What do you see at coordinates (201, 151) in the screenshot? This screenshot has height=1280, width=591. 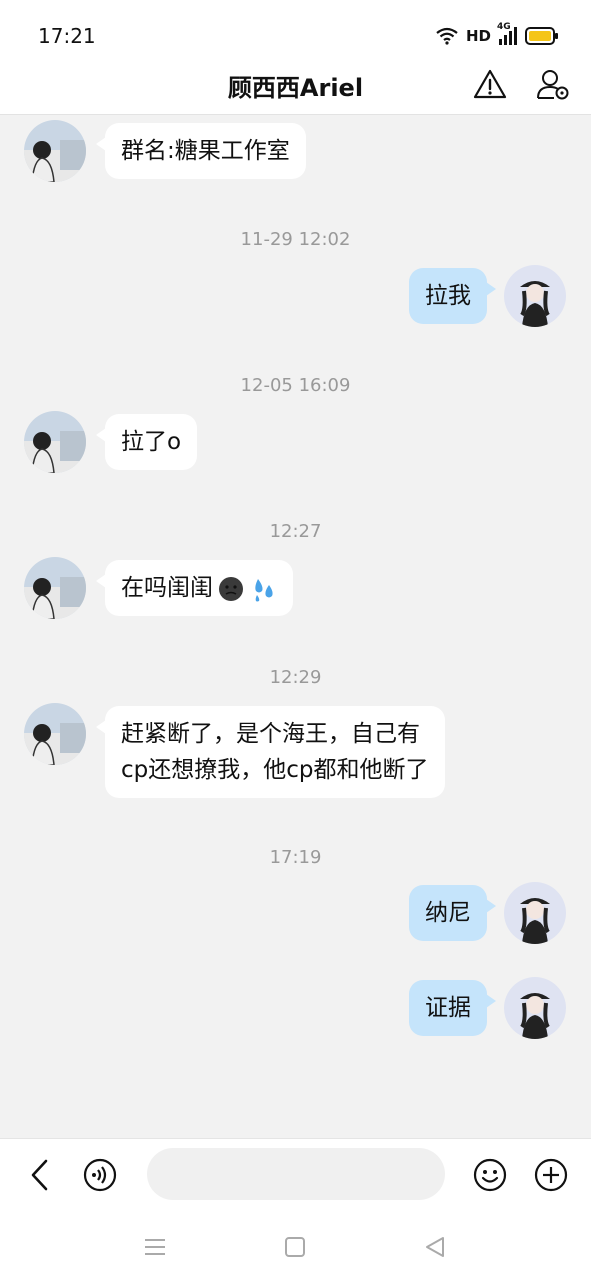 I see `message-bubble-incoming: 群名:糖果工作室` at bounding box center [201, 151].